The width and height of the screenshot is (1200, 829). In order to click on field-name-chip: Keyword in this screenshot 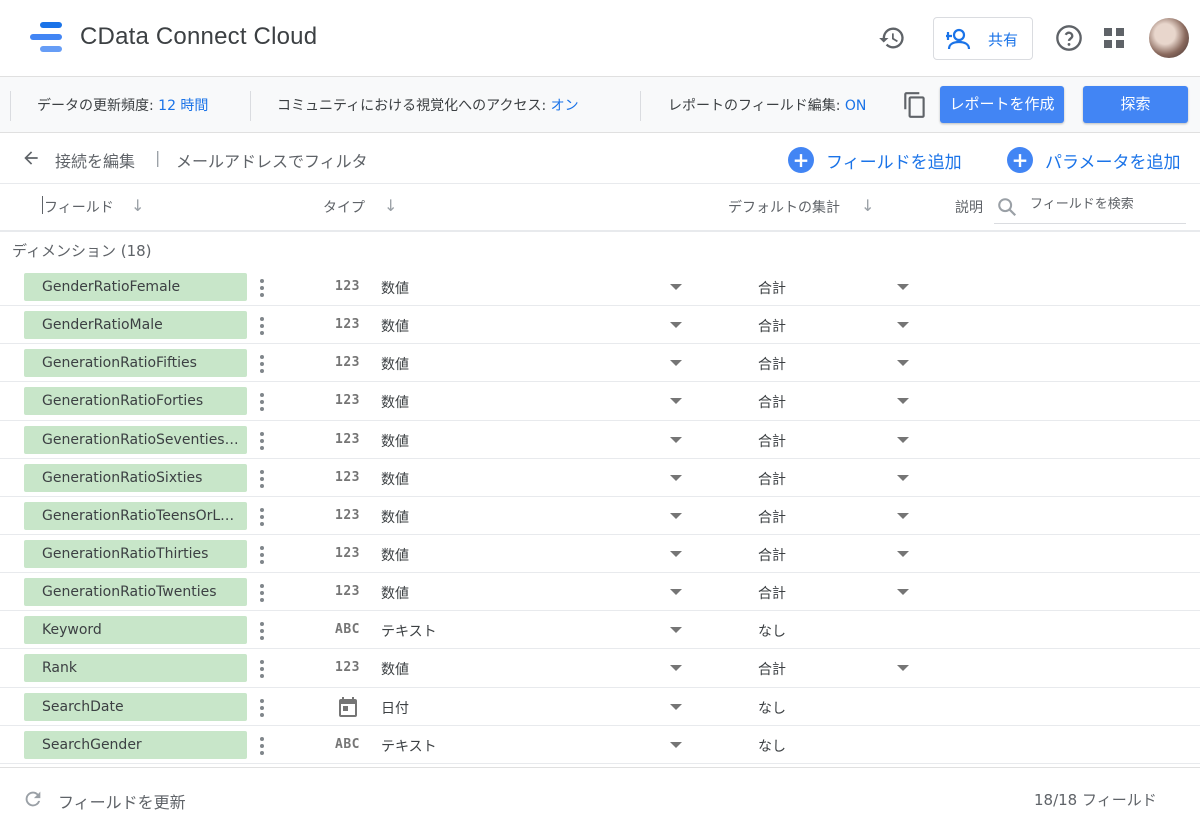, I will do `click(135, 630)`.